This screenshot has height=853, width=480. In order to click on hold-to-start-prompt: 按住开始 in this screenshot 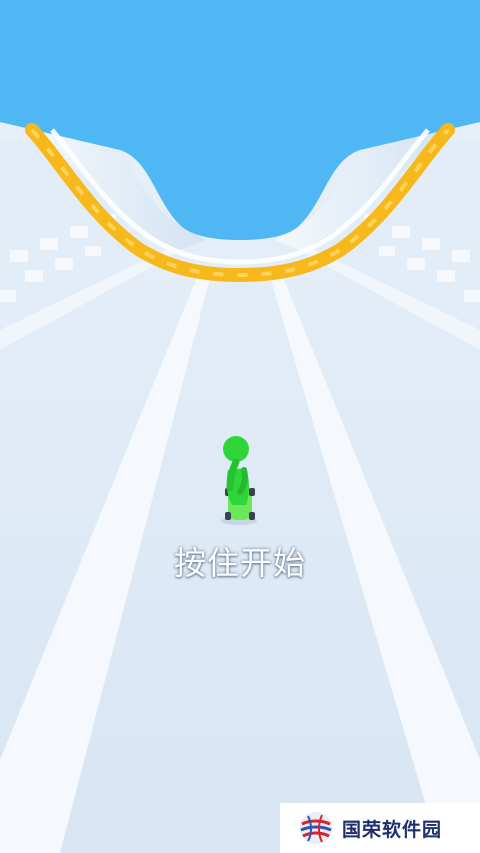, I will do `click(240, 561)`.